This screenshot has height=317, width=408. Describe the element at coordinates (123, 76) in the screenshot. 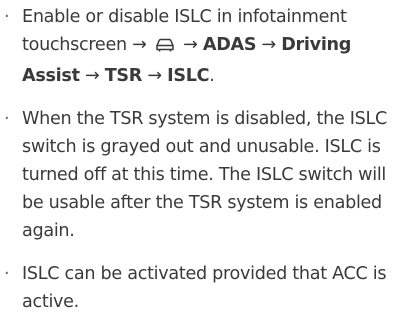

I see `menu-path-tsr: TSR` at that location.